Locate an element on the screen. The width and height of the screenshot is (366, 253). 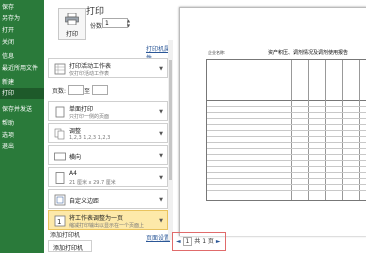
scrollbar-thumb is located at coordinates (170, 120).